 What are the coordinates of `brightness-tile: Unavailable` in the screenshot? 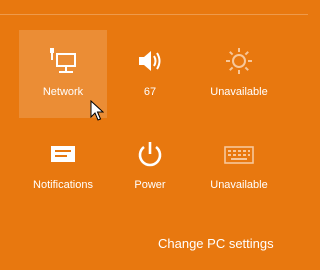 It's located at (239, 74).